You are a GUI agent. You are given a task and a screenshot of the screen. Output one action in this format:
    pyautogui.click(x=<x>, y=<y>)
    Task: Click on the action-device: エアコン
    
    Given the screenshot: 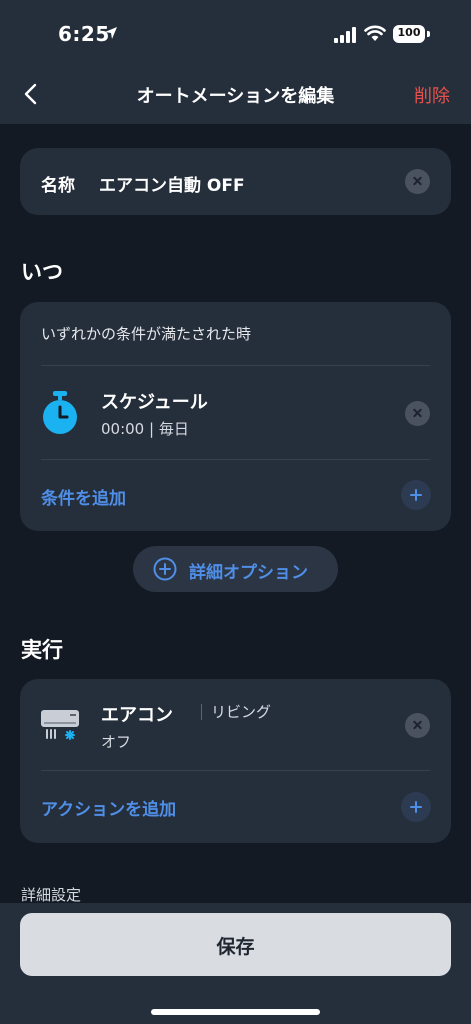 What is the action you would take?
    pyautogui.click(x=137, y=714)
    